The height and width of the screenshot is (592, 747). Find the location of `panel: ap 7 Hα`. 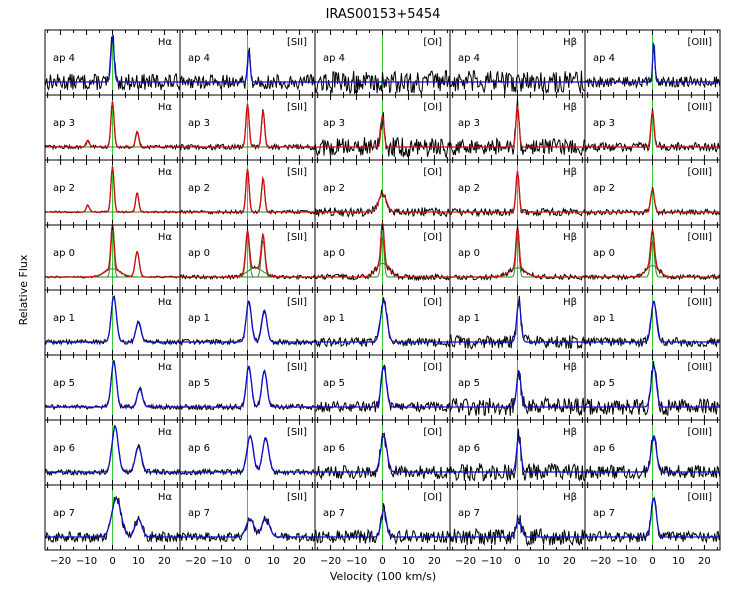

panel: ap 7 Hα is located at coordinates (112, 517).